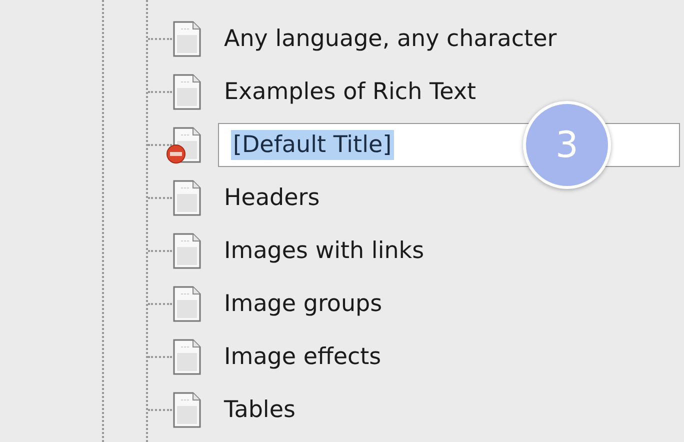 The width and height of the screenshot is (684, 442). Describe the element at coordinates (324, 251) in the screenshot. I see `page-title: Images with links` at that location.